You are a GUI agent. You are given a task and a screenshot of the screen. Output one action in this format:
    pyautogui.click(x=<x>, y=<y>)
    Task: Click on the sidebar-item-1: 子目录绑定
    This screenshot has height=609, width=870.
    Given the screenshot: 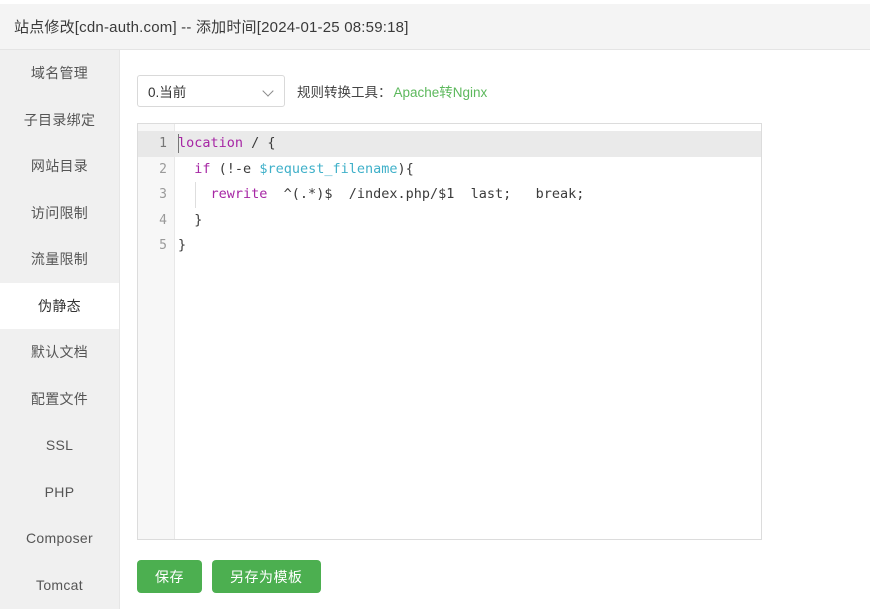 What is the action you would take?
    pyautogui.click(x=59, y=120)
    